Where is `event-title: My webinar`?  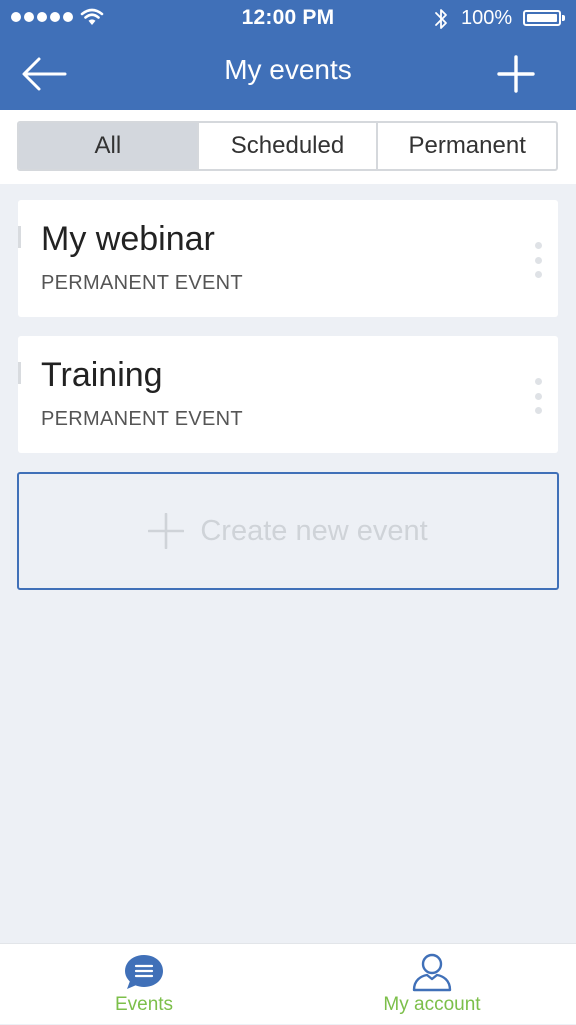 event-title: My webinar is located at coordinates (128, 239).